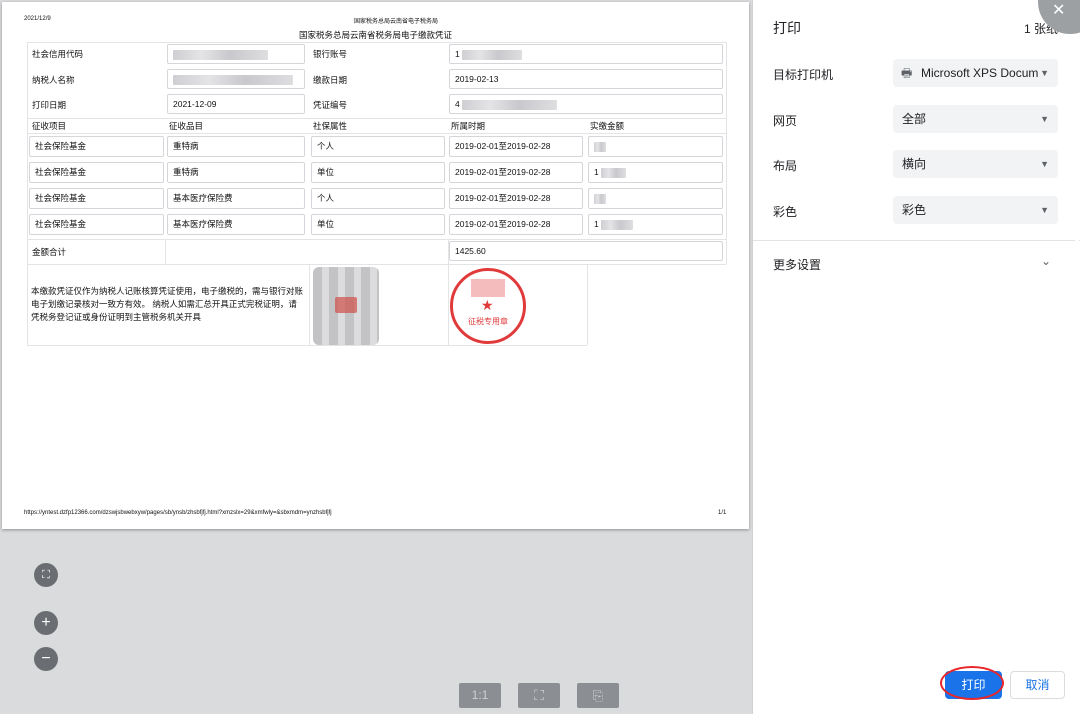 The height and width of the screenshot is (714, 1080). I want to click on rotate-button: ⎘, so click(598, 695).